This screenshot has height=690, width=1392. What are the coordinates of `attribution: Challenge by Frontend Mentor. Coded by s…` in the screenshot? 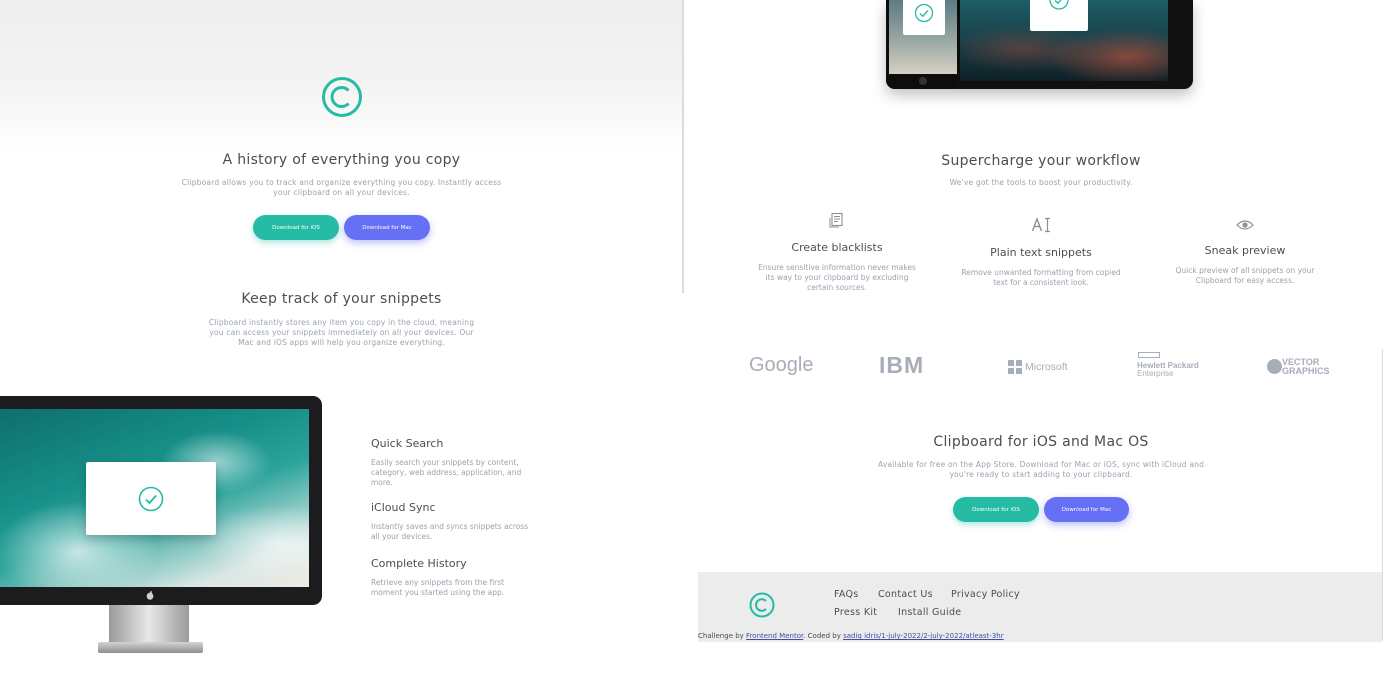 It's located at (851, 636).